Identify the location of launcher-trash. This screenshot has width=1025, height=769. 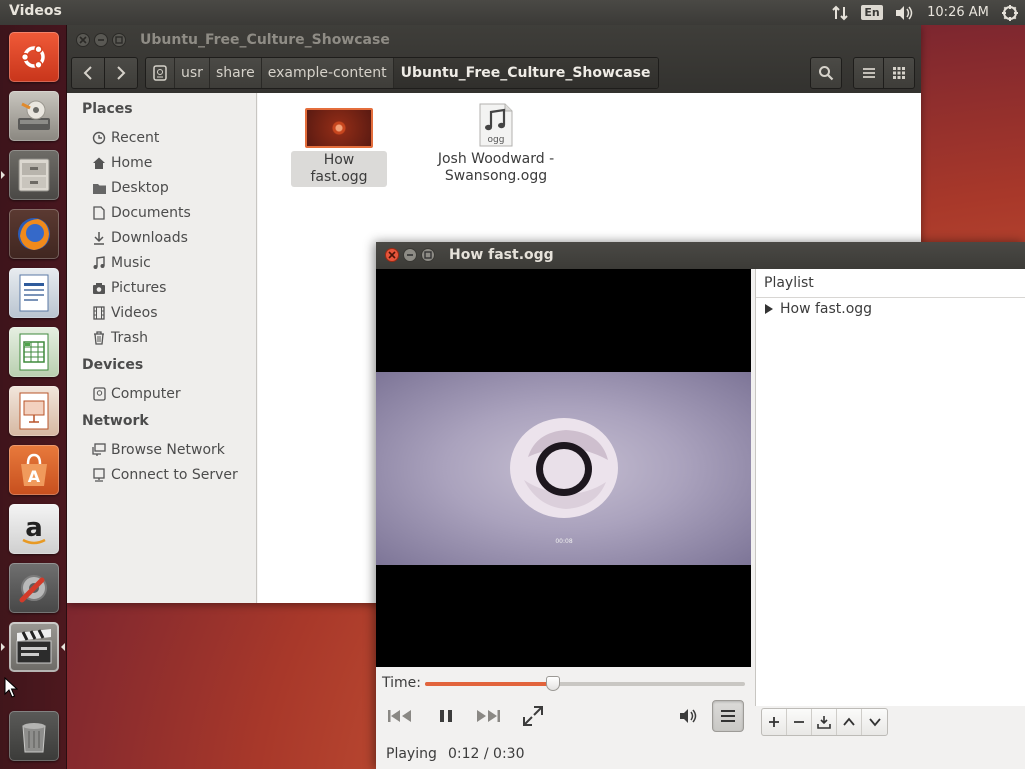
(34, 736).